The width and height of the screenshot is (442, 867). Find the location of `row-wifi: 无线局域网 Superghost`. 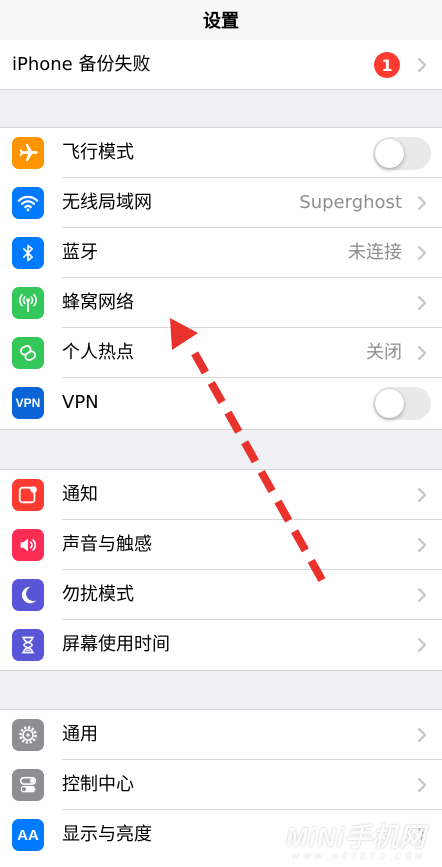

row-wifi: 无线局域网 Superghost is located at coordinates (221, 203).